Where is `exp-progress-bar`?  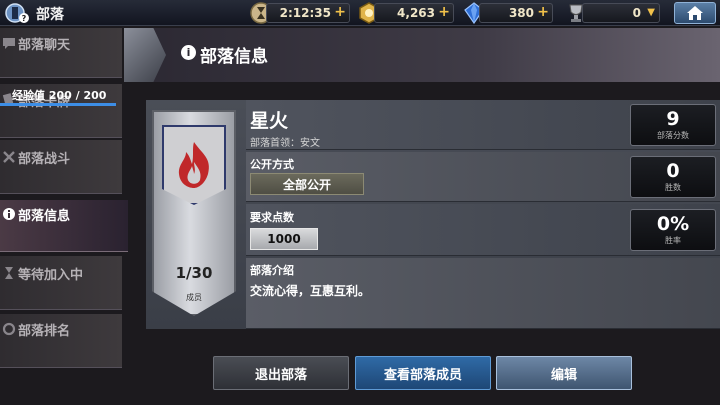
exp-progress-bar is located at coordinates (58, 104).